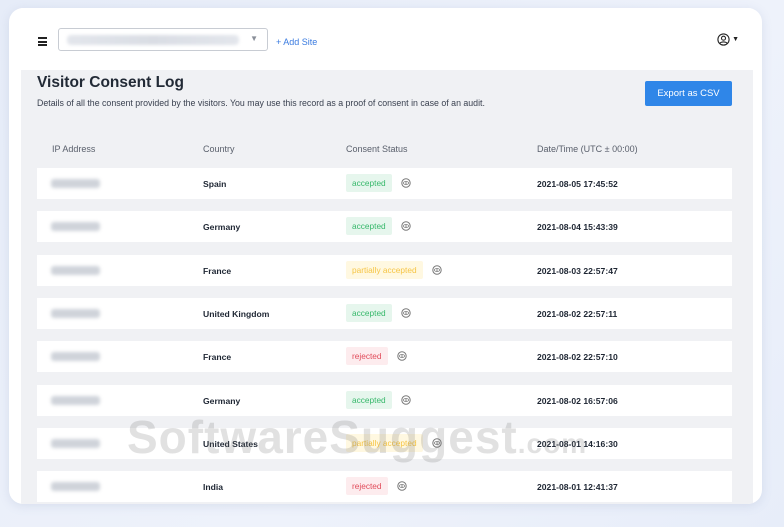 The image size is (784, 527). I want to click on datetime-cell: 2021-08-01 14:16:30, so click(577, 444).